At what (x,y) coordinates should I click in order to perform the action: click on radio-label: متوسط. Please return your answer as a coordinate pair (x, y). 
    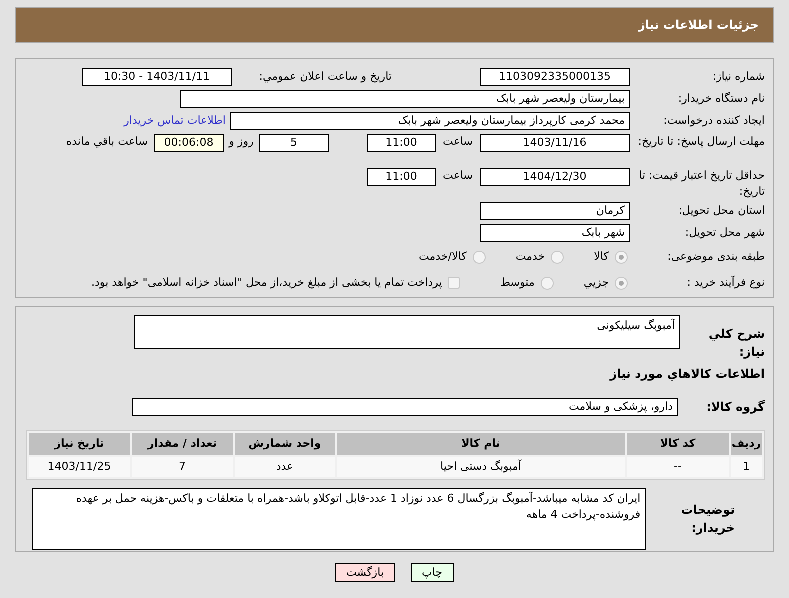
    Looking at the image, I should click on (517, 282).